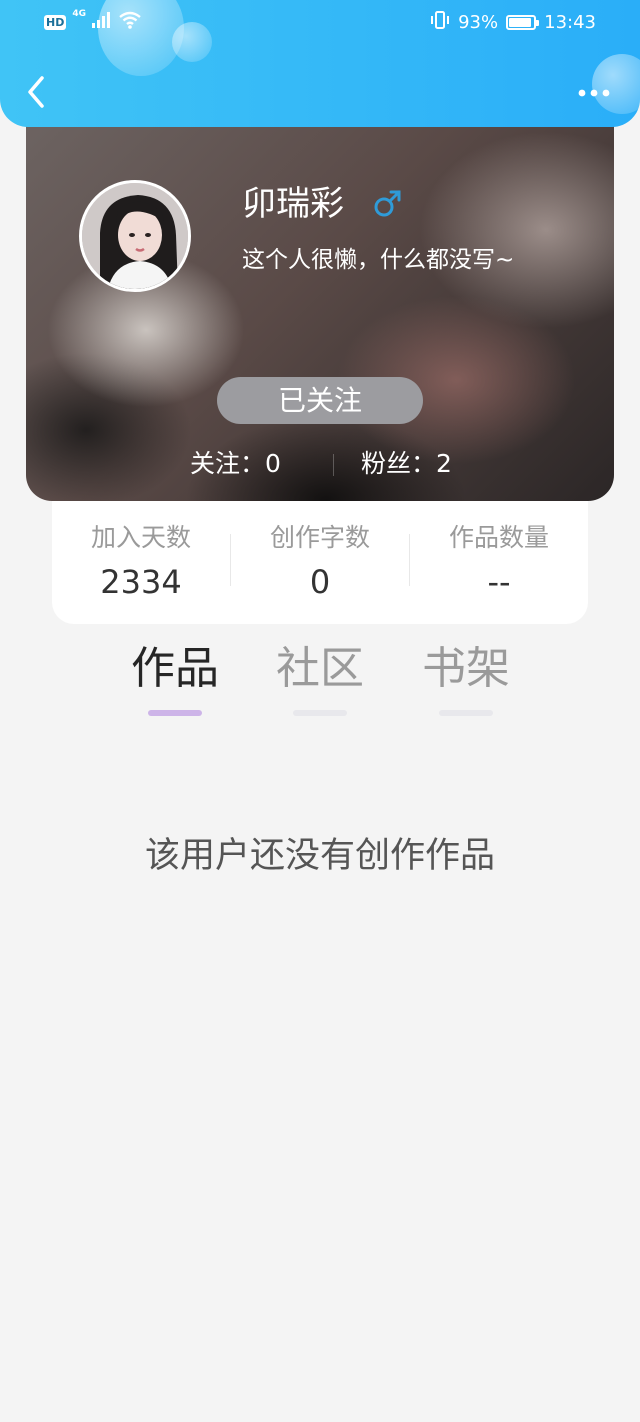 This screenshot has height=1422, width=640. What do you see at coordinates (55, 22) in the screenshot?
I see `hd-indicator: HD` at bounding box center [55, 22].